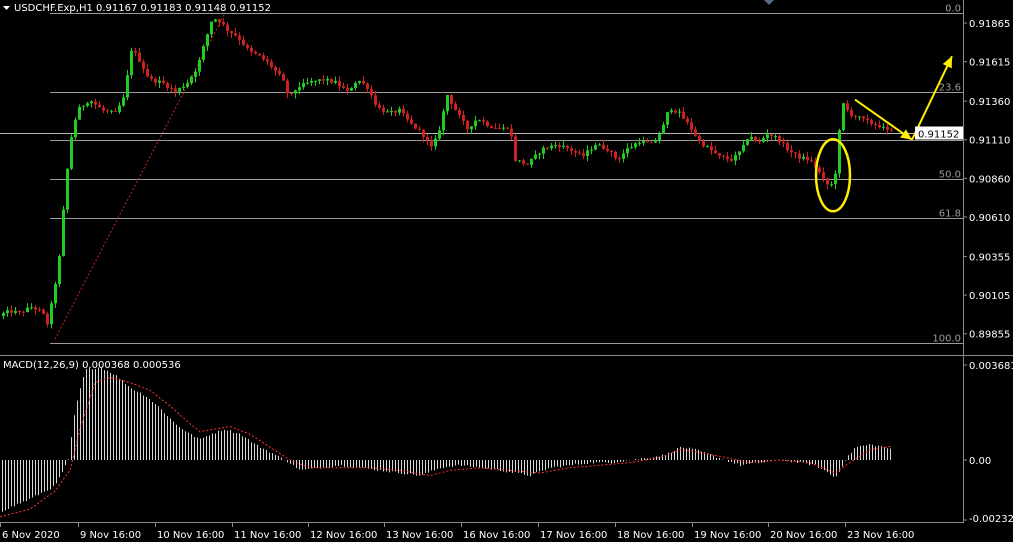 This screenshot has width=1013, height=542. Describe the element at coordinates (31, 535) in the screenshot. I see `time-tick-label-0: 6 Nov 2020` at that location.